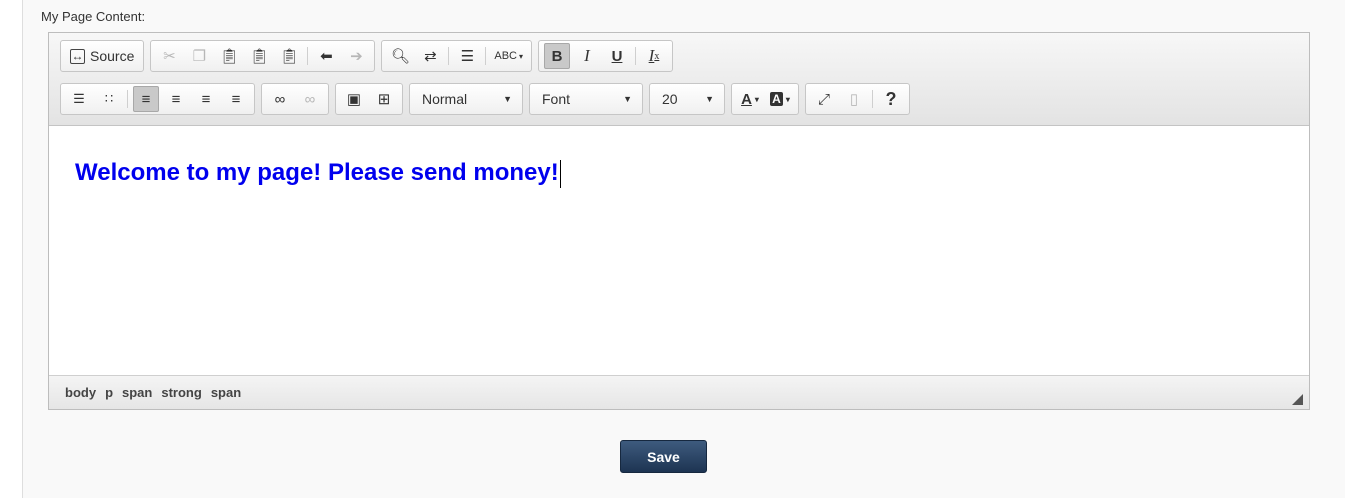  I want to click on source-label: Source, so click(112, 56).